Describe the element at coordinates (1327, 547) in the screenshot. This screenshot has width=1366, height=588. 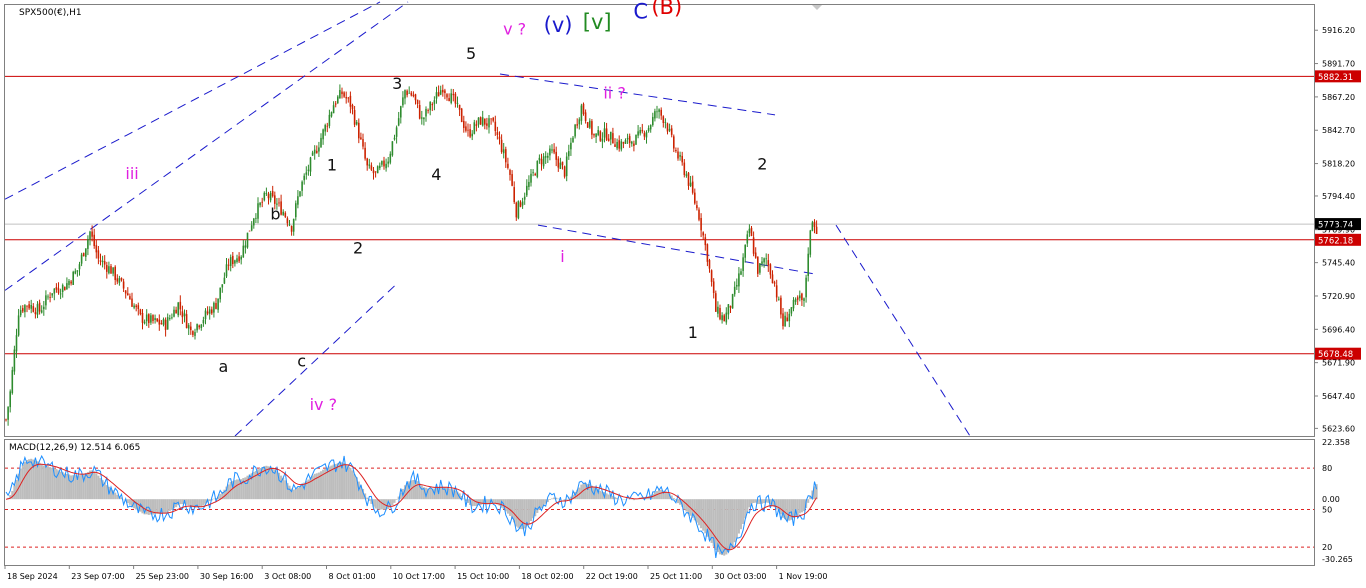
I see `macd-level-label: 20` at that location.